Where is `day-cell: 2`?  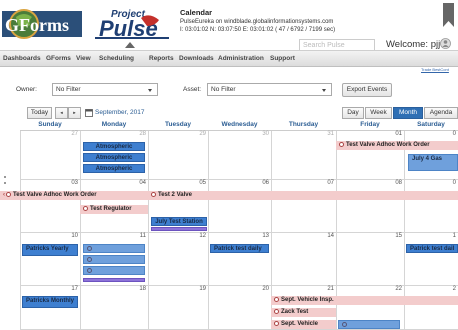 day-cell: 2 is located at coordinates (431, 308).